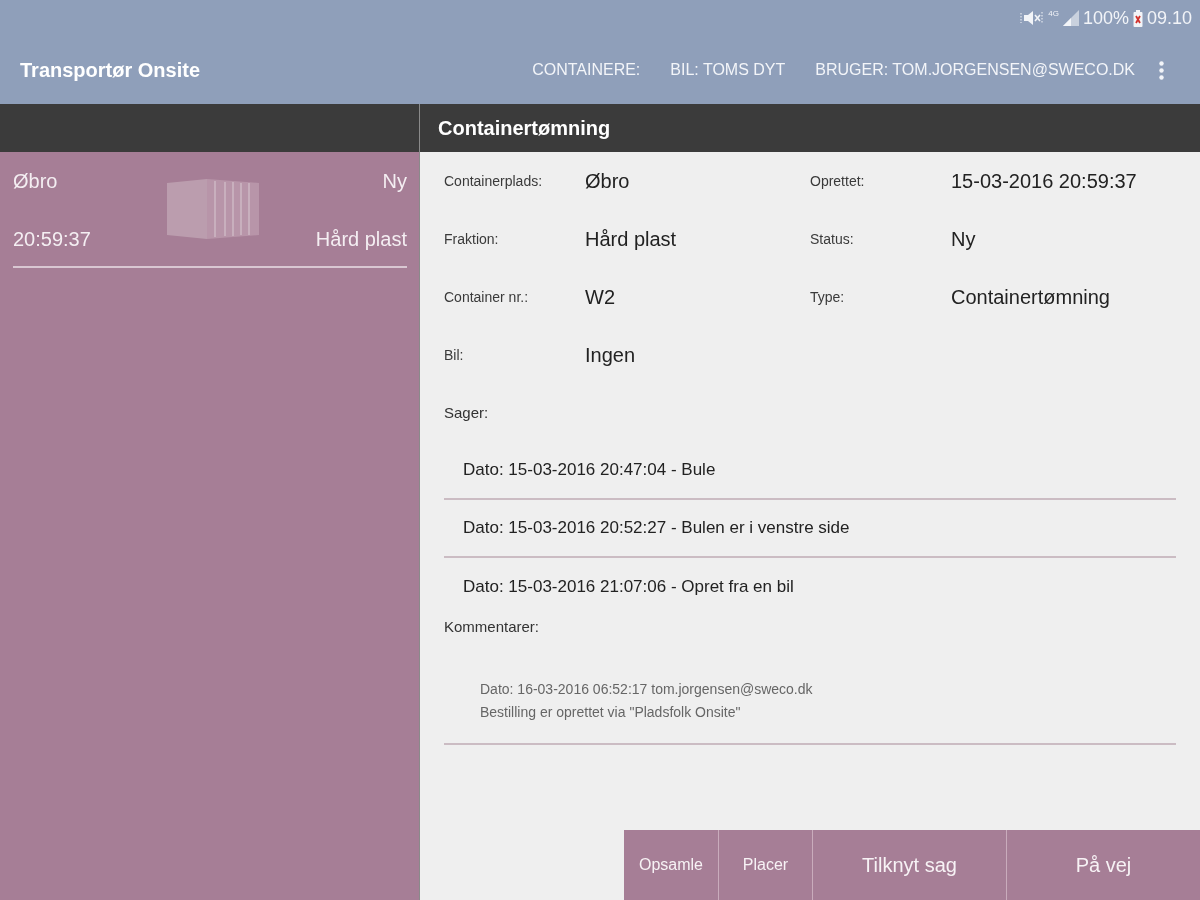 The height and width of the screenshot is (900, 1200). What do you see at coordinates (828, 297) in the screenshot?
I see `field-label: Type:` at bounding box center [828, 297].